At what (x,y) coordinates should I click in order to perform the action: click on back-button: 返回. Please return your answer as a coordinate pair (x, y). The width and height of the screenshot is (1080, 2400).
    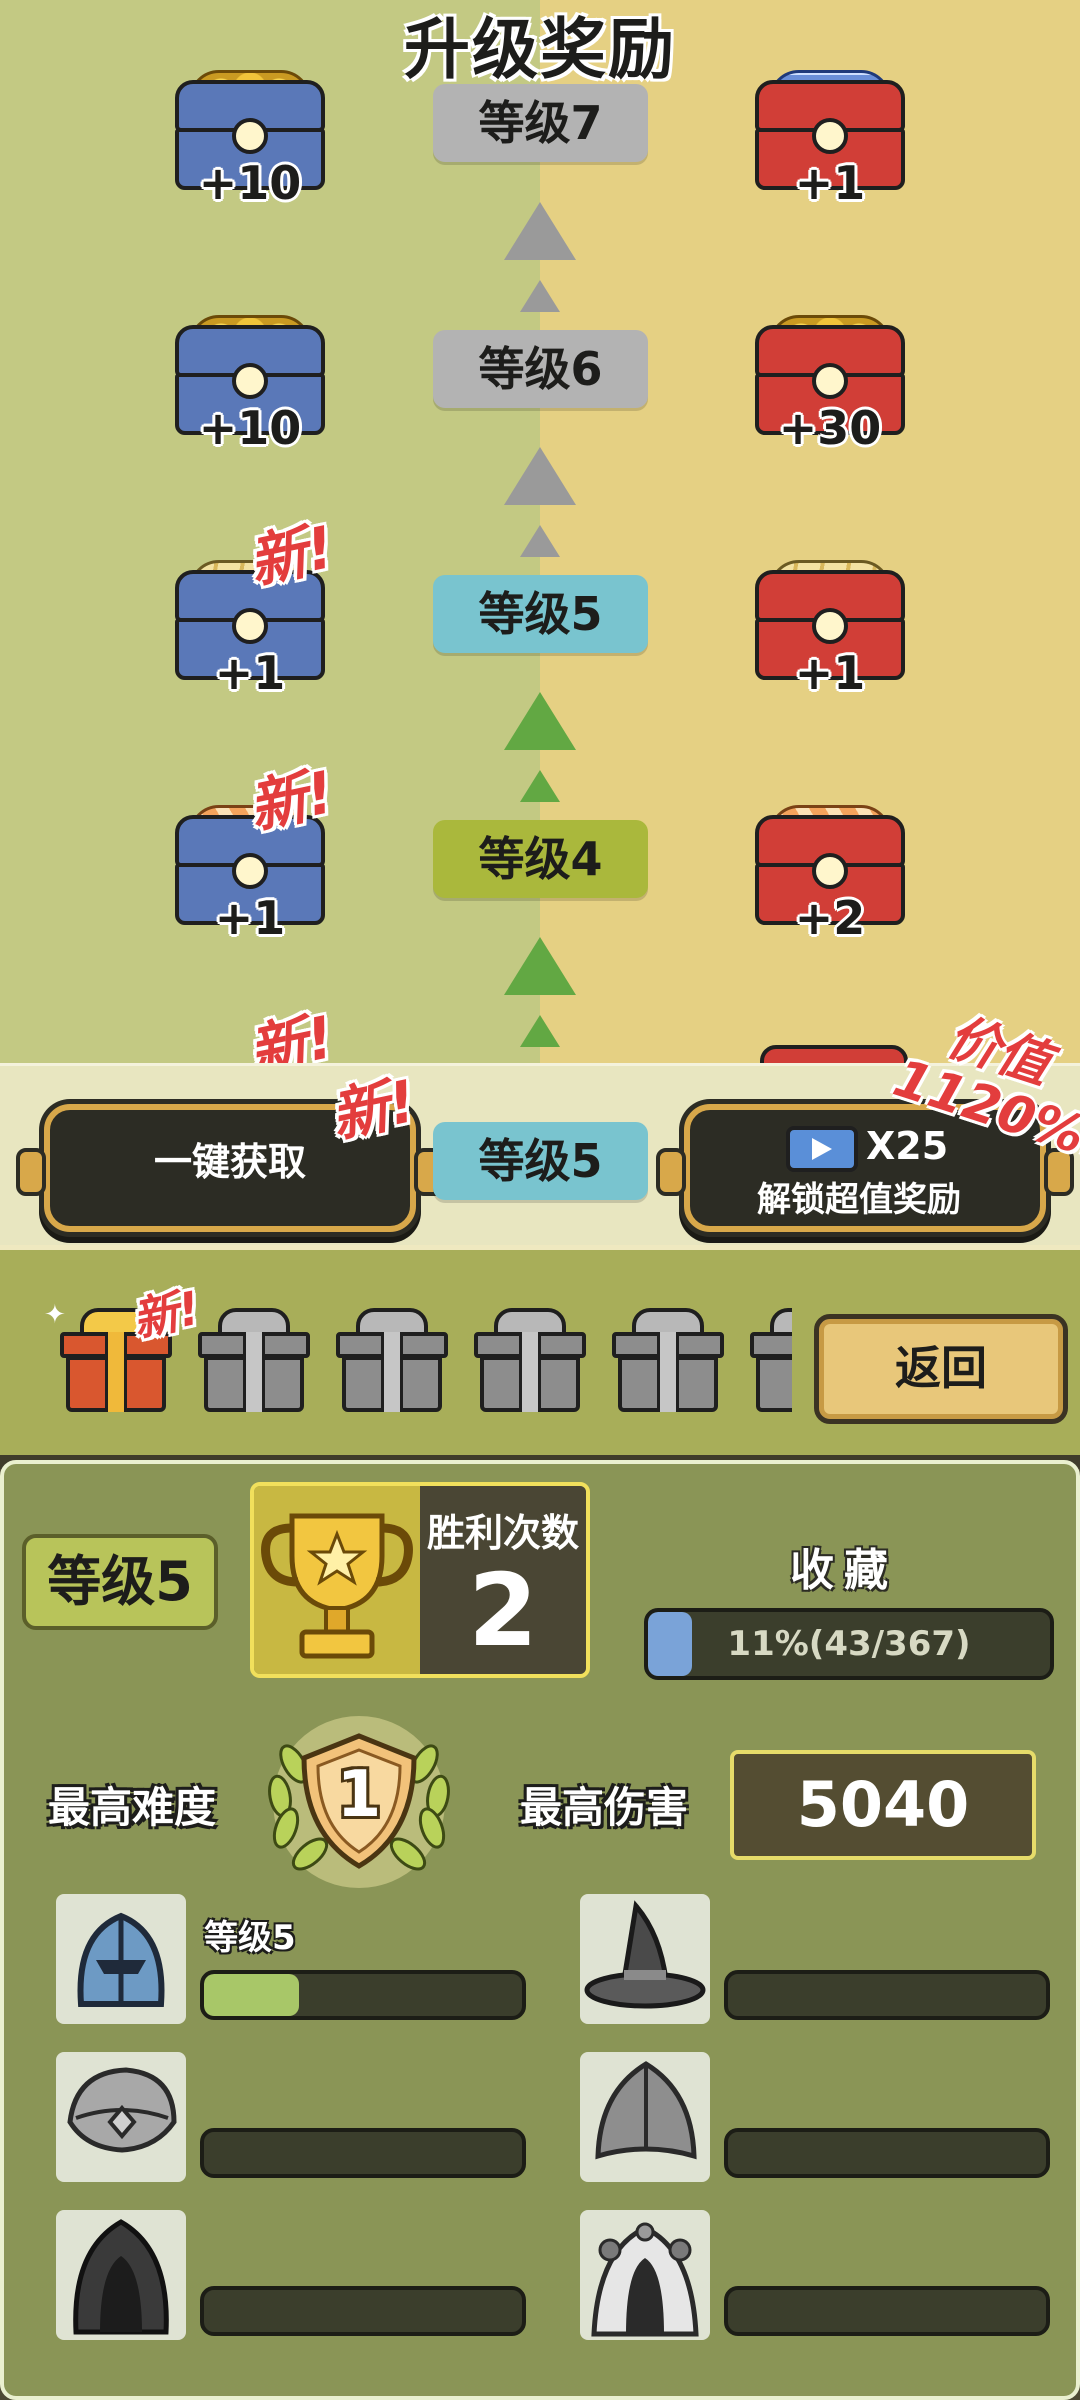
    Looking at the image, I should click on (941, 1369).